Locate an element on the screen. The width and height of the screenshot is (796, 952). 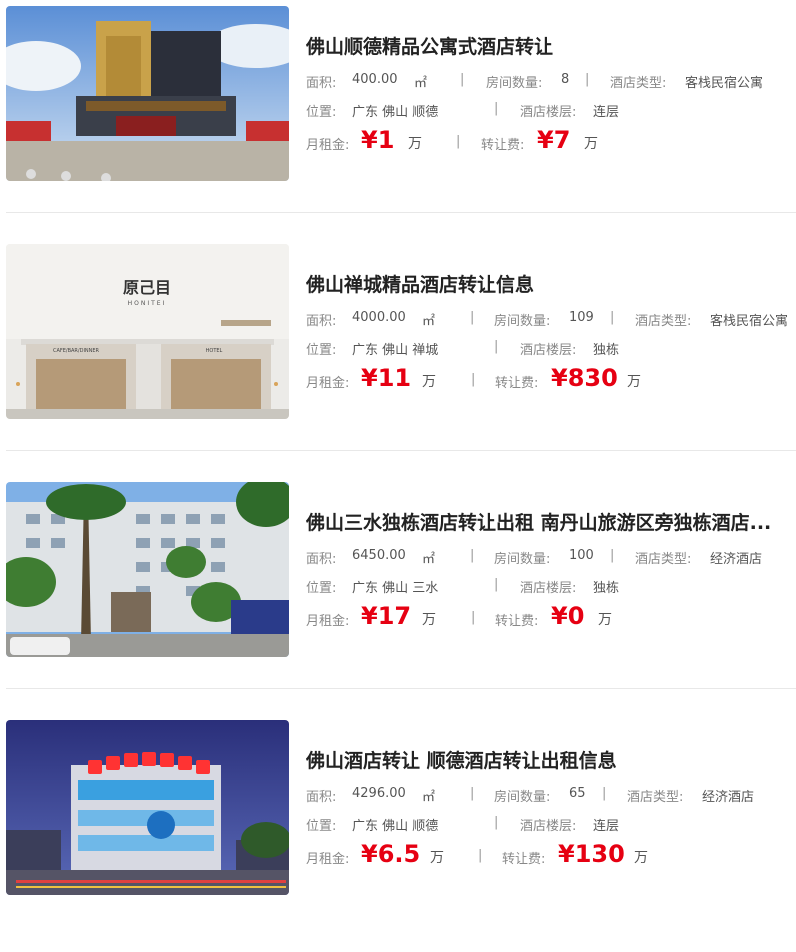
listing-title: 佛山禅城精品酒店转让信息 is located at coordinates (550, 283).